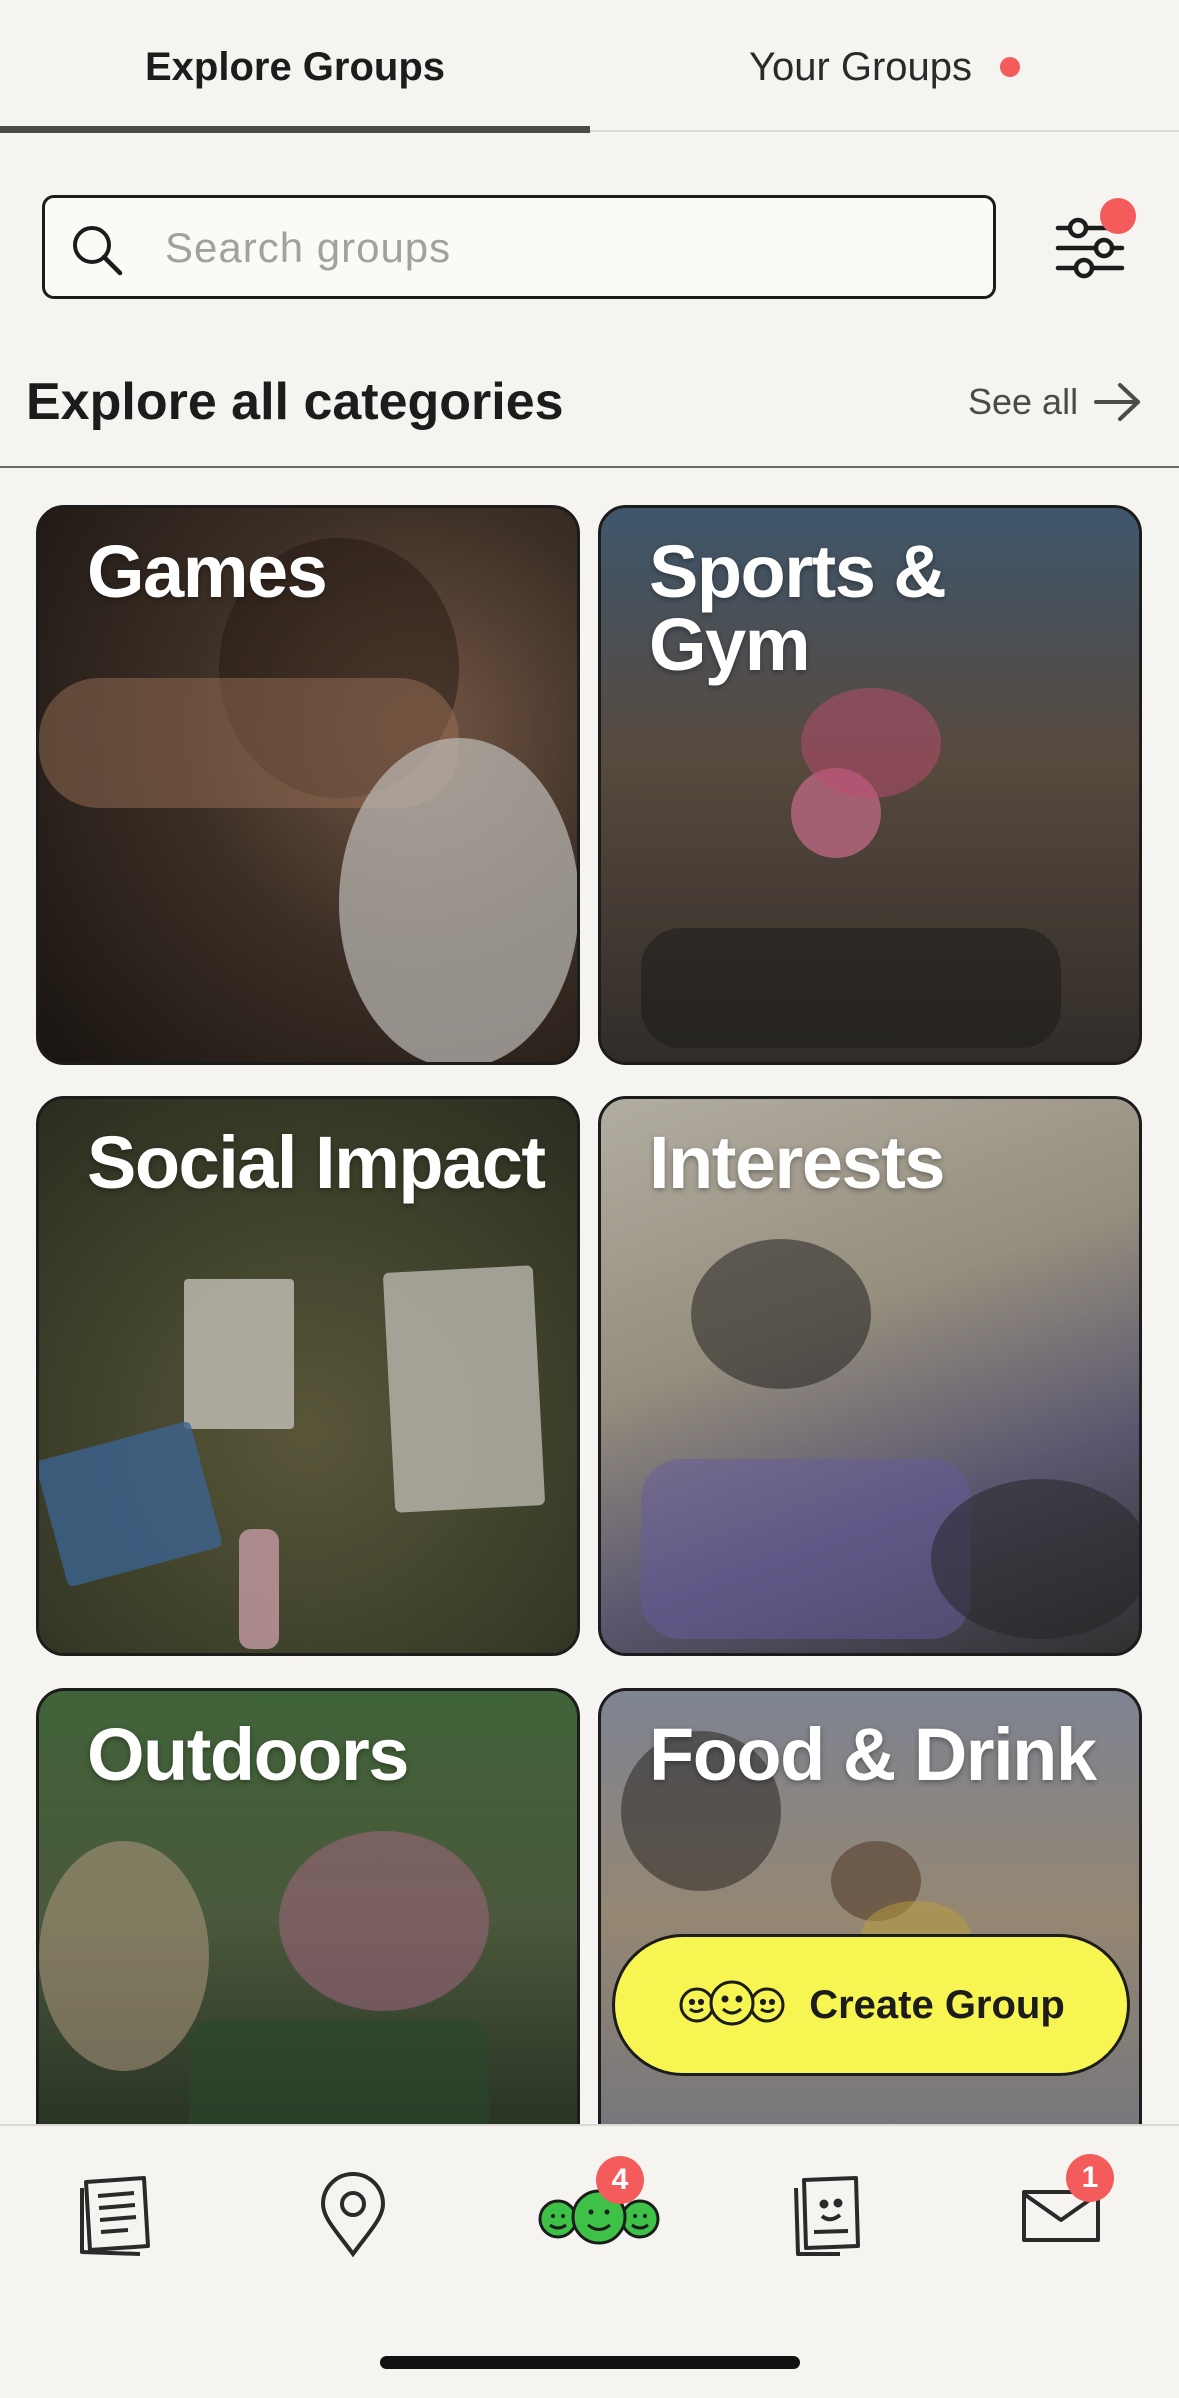 This screenshot has width=1179, height=2398. I want to click on tab-explore-groups: Explore Groups, so click(295, 67).